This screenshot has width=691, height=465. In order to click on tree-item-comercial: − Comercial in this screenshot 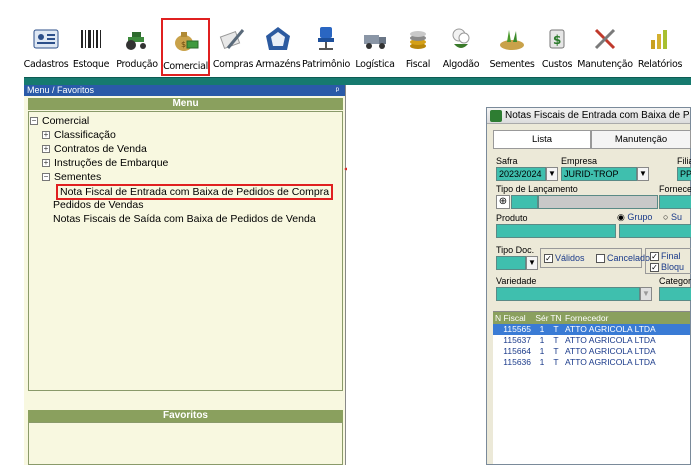, I will do `click(59, 121)`.